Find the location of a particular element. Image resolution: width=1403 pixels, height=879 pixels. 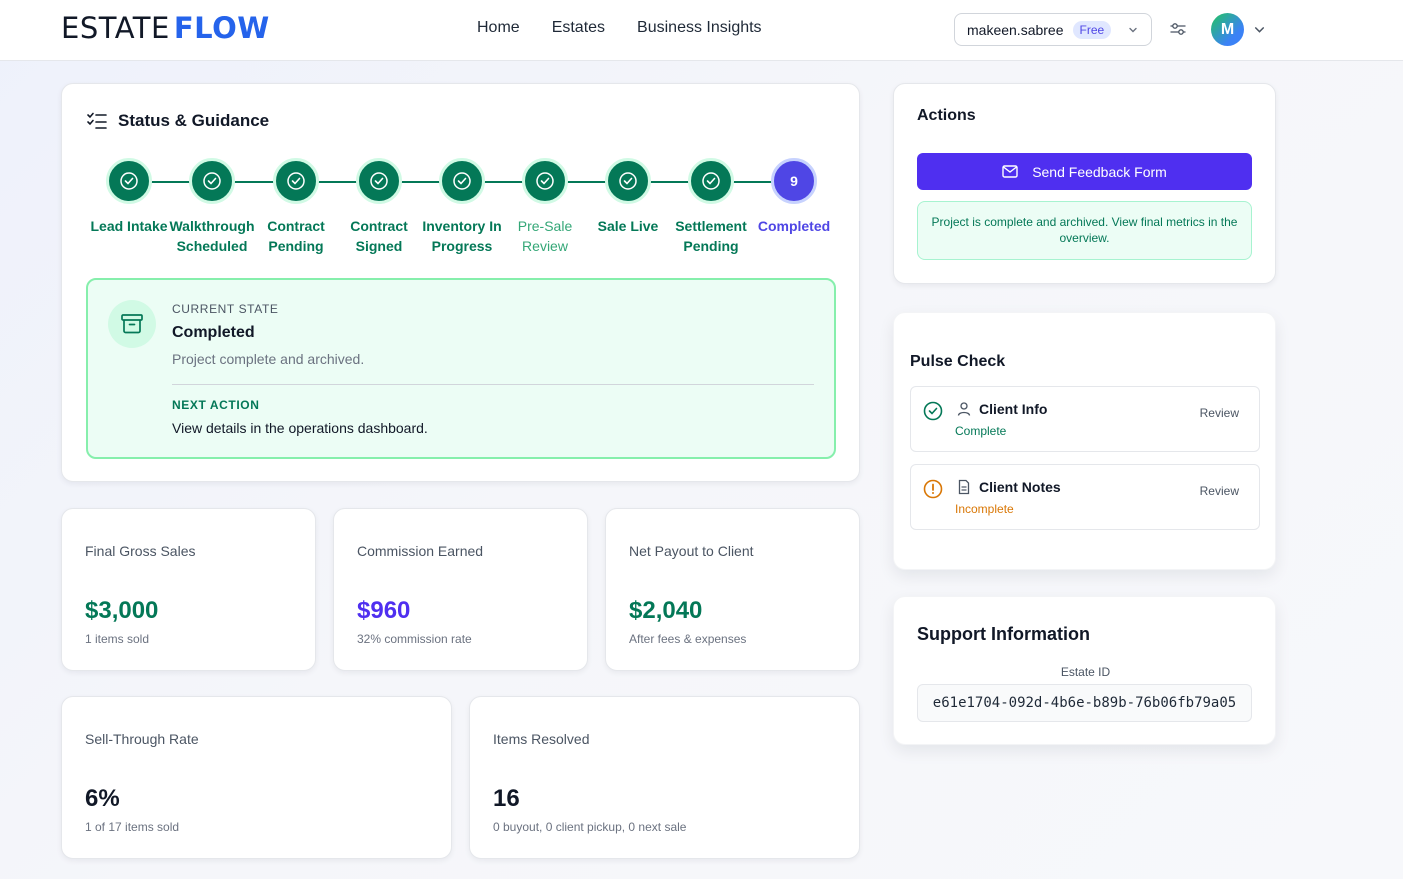

send-feedback-form-button: Send Feedback Form is located at coordinates (1084, 171).